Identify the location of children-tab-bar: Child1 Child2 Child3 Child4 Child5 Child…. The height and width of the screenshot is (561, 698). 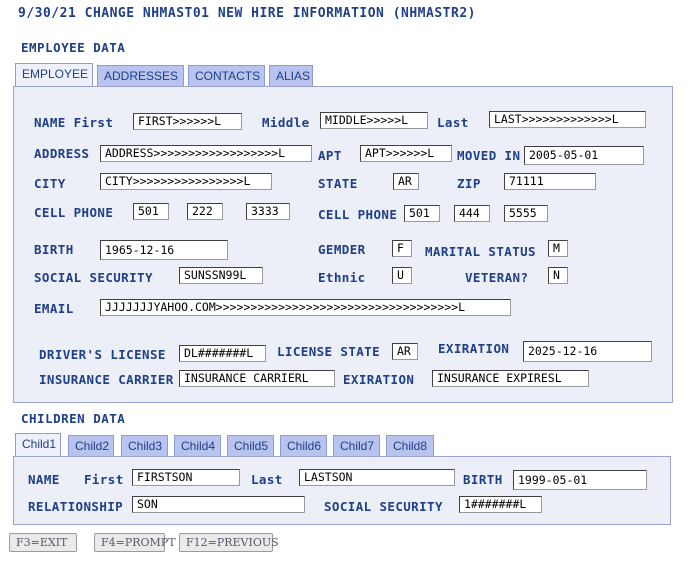
(230, 445).